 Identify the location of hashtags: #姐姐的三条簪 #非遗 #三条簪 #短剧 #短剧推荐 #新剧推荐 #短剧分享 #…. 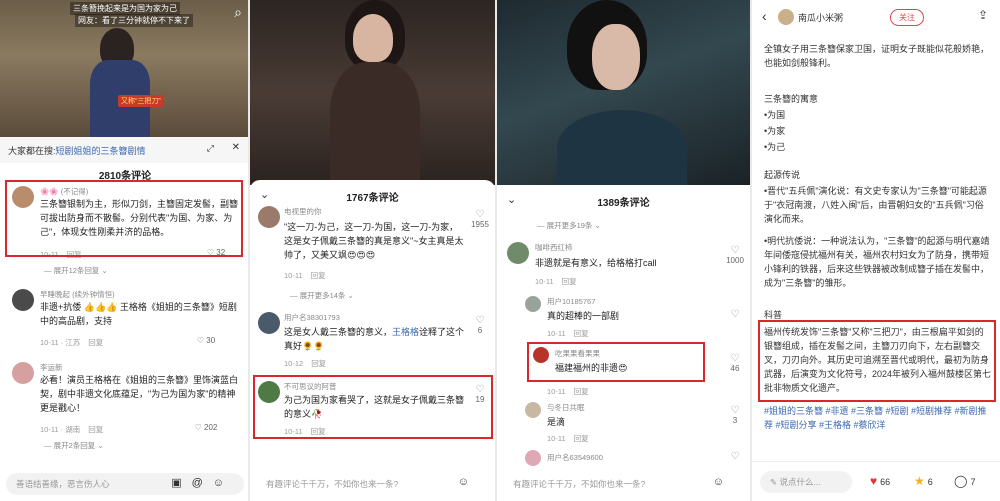
(879, 418).